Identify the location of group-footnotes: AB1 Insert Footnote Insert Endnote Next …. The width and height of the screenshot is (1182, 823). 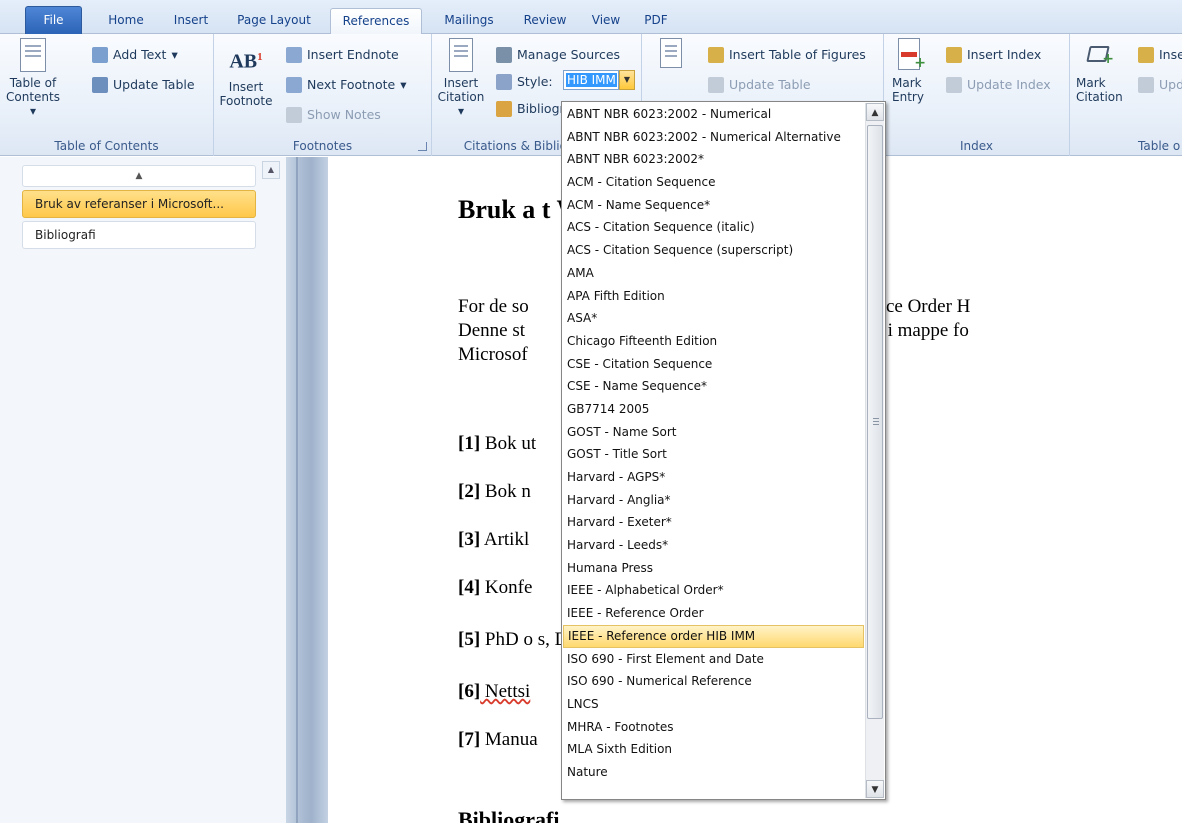
(323, 95).